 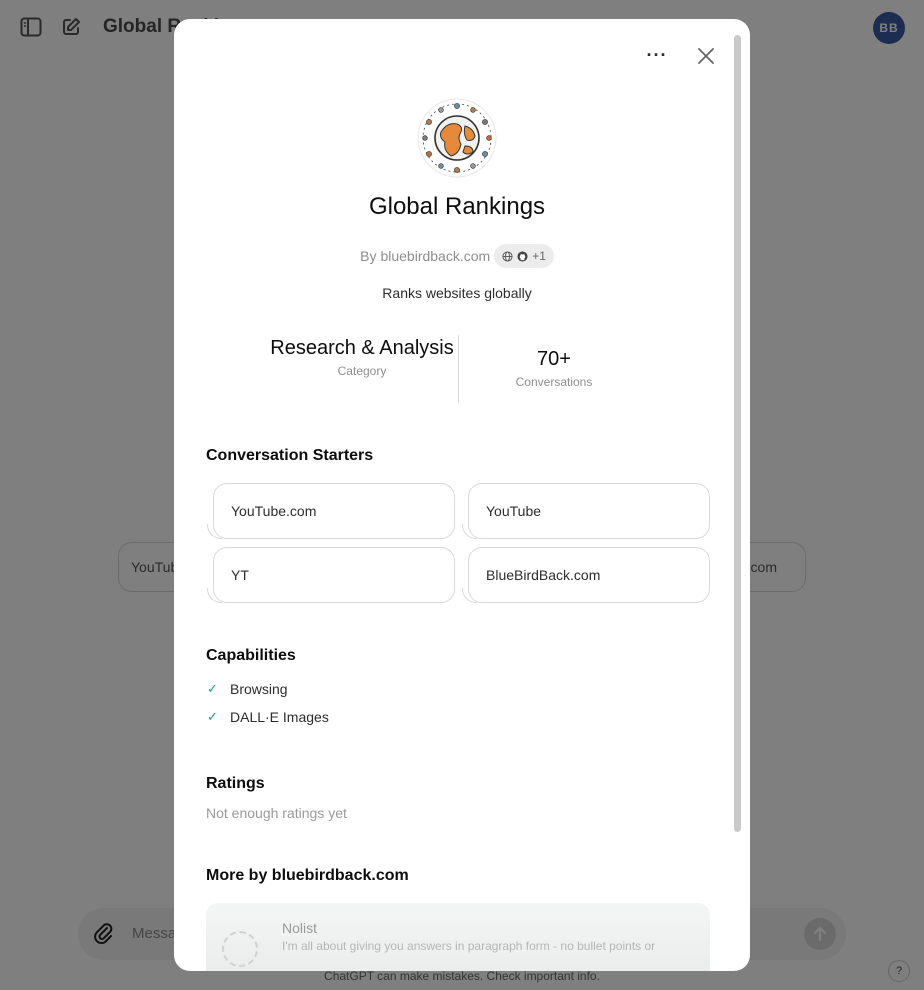 What do you see at coordinates (331, 511) in the screenshot?
I see `starter-card: YouTube.com` at bounding box center [331, 511].